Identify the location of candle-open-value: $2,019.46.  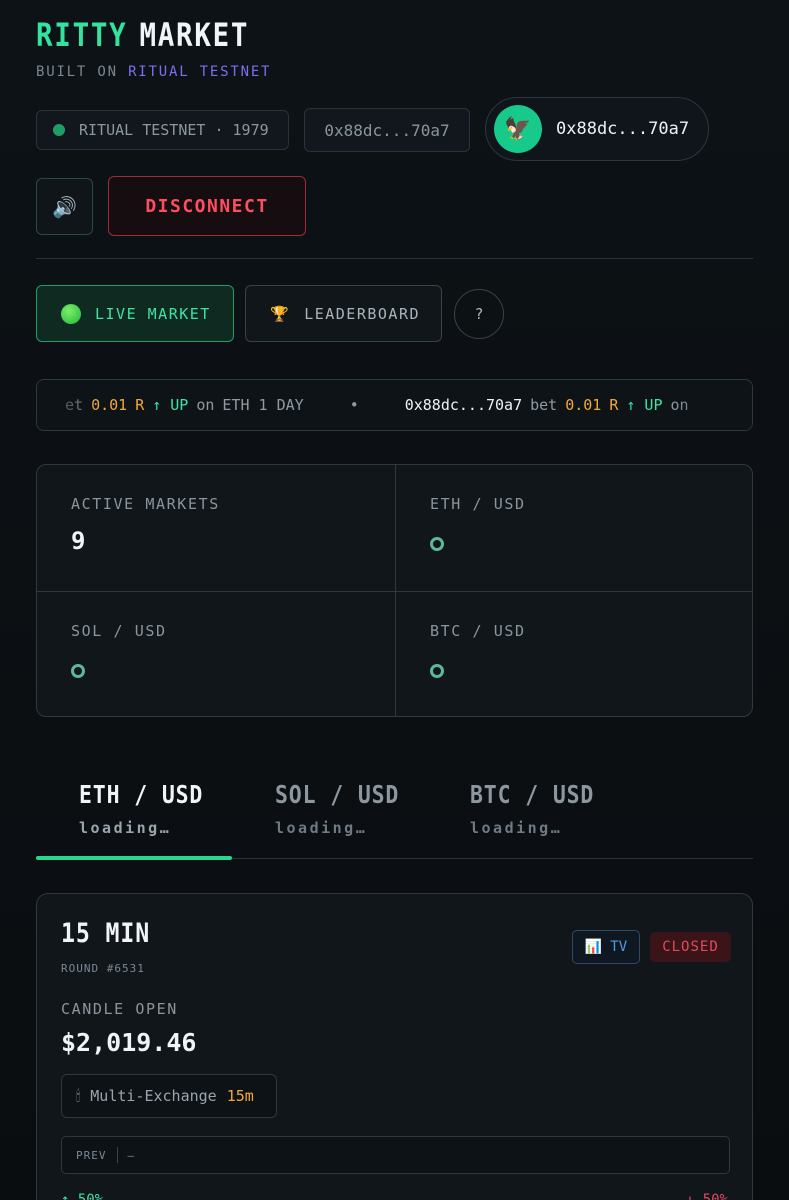
(129, 1042).